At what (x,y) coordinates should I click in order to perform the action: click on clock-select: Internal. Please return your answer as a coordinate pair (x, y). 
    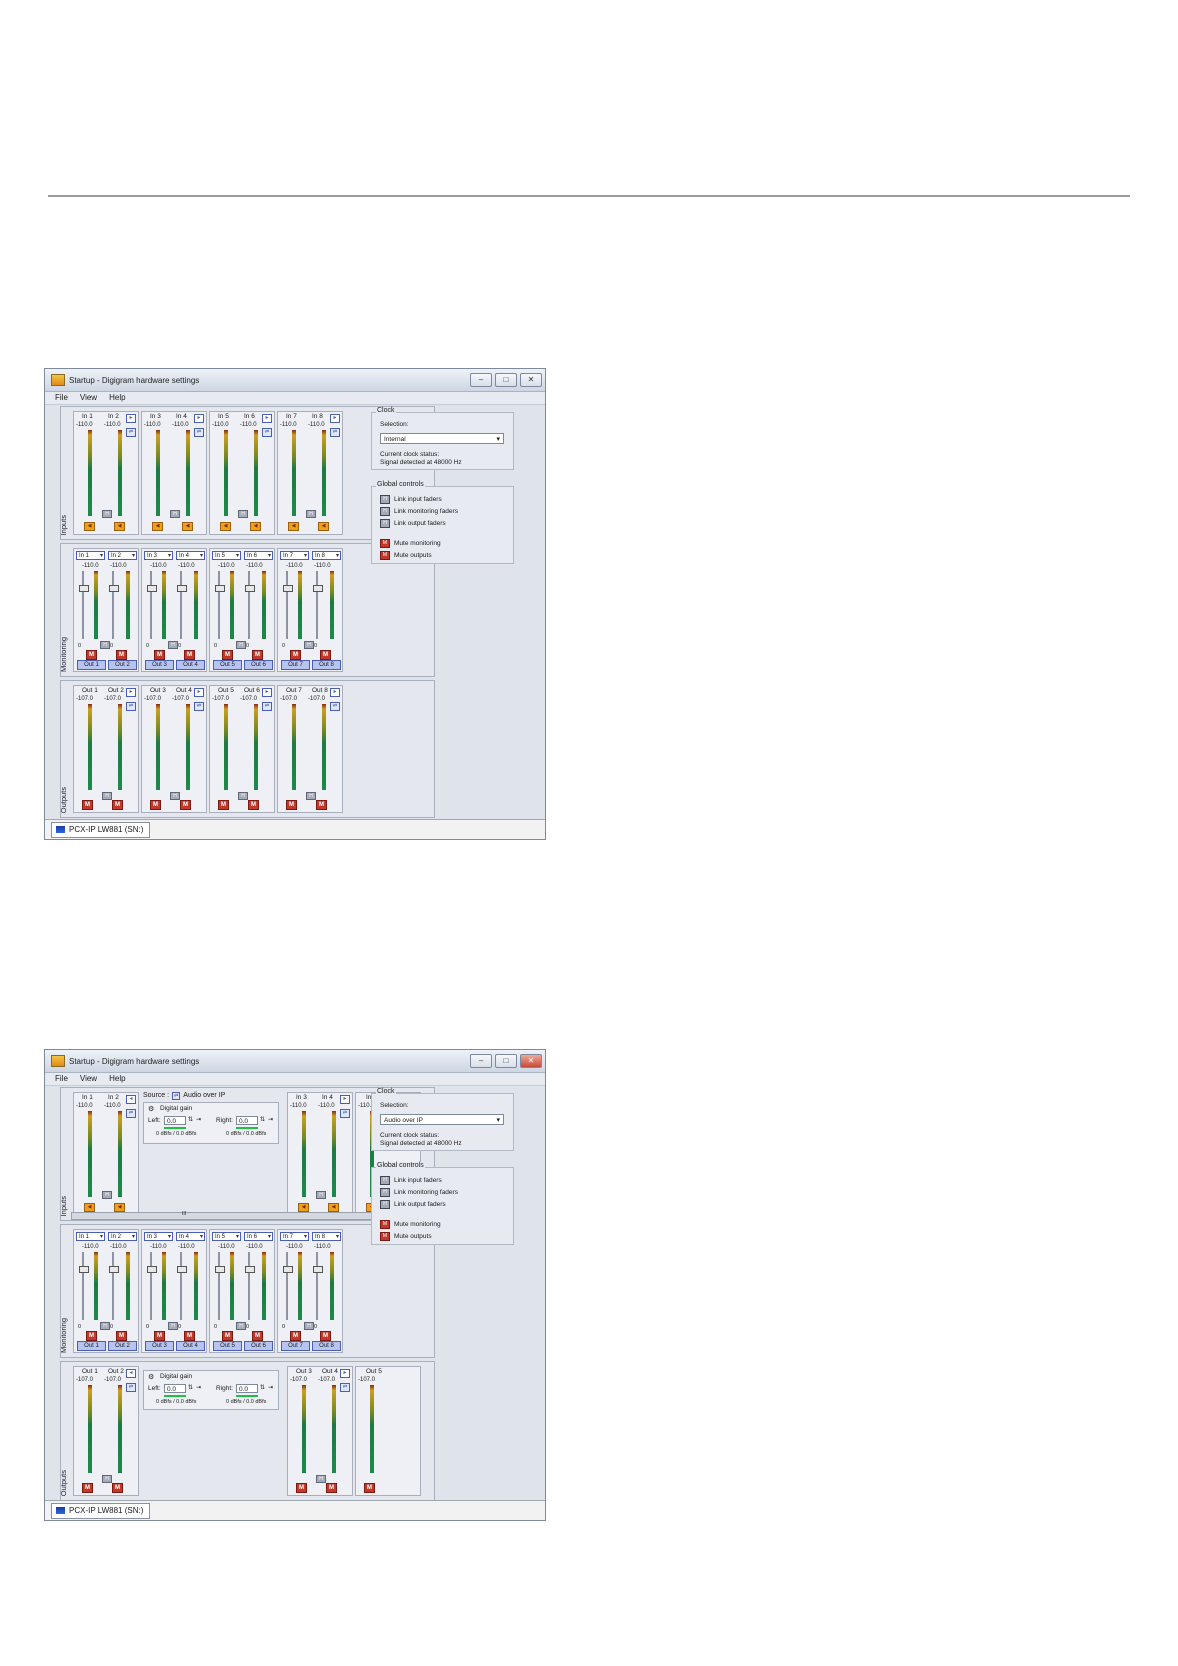
    Looking at the image, I should click on (442, 439).